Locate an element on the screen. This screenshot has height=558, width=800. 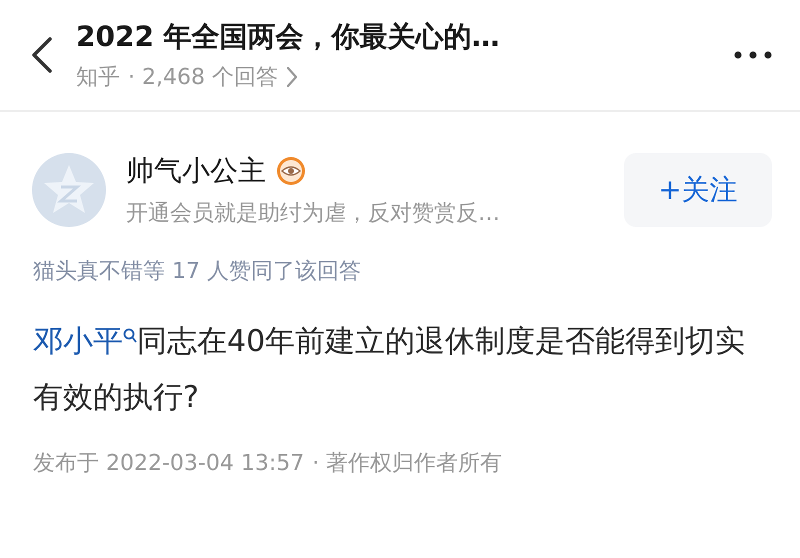
search-icon is located at coordinates (130, 336).